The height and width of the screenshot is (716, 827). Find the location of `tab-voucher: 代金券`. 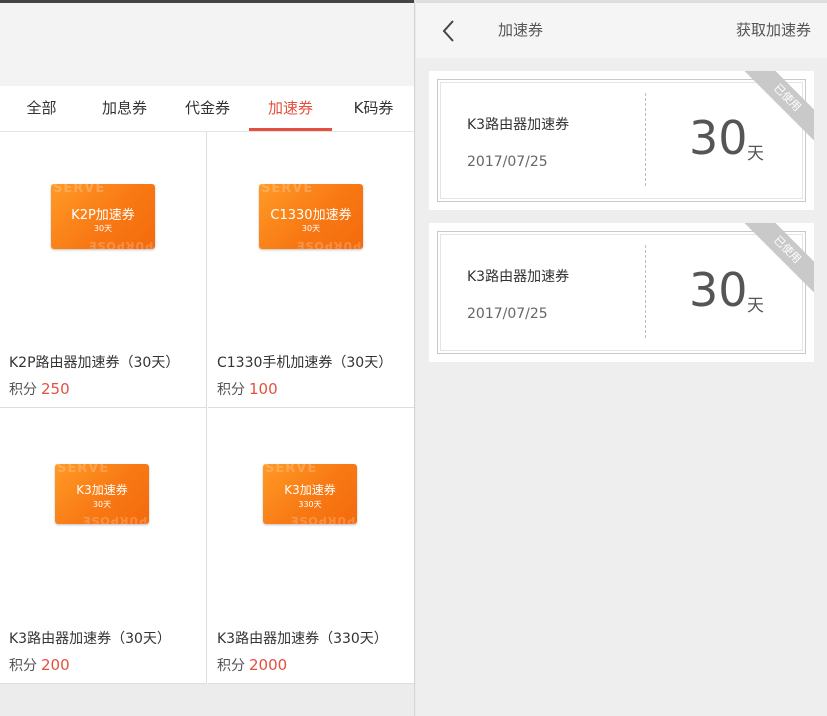

tab-voucher: 代金券 is located at coordinates (207, 109).